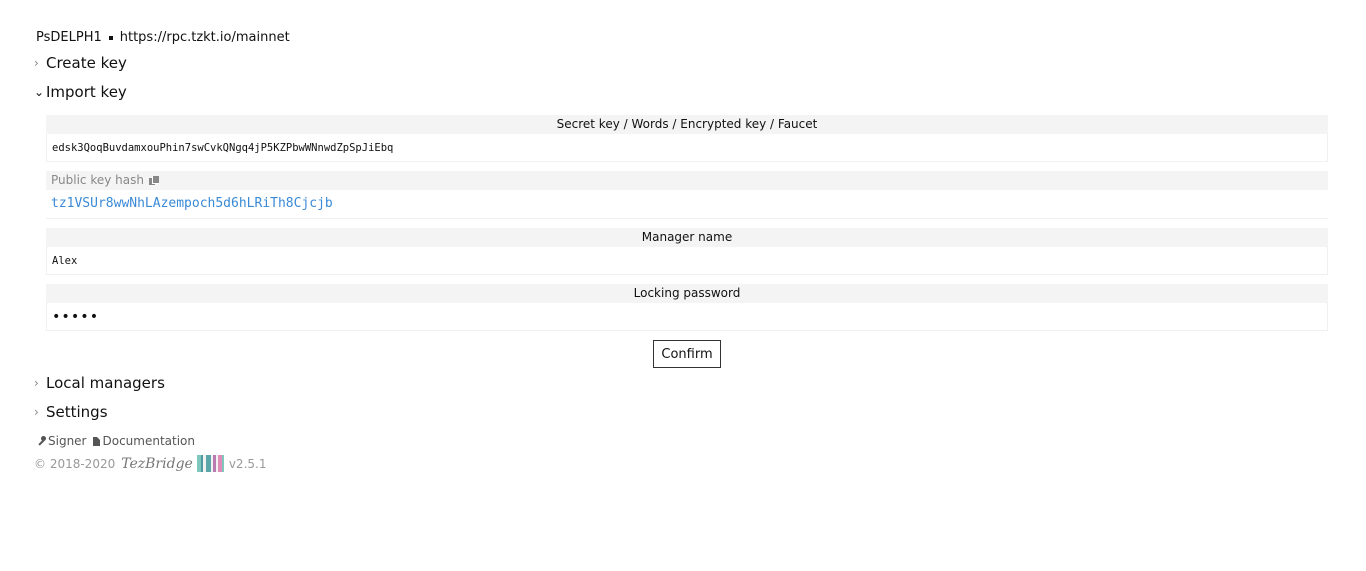 Image resolution: width=1366 pixels, height=571 pixels. What do you see at coordinates (687, 180) in the screenshot?
I see `public-key-hash-label-row: Public key hash` at bounding box center [687, 180].